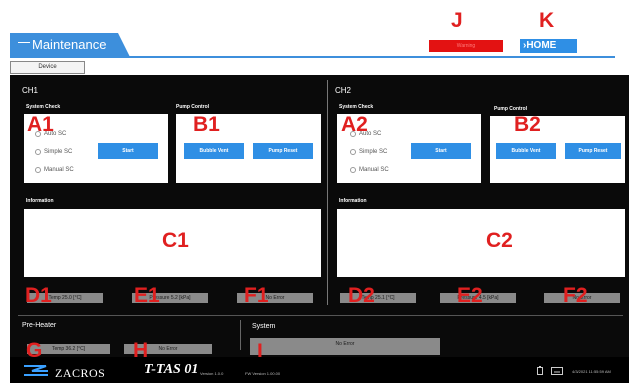  Describe the element at coordinates (240, 335) in the screenshot. I see `footer-section-divider` at that location.